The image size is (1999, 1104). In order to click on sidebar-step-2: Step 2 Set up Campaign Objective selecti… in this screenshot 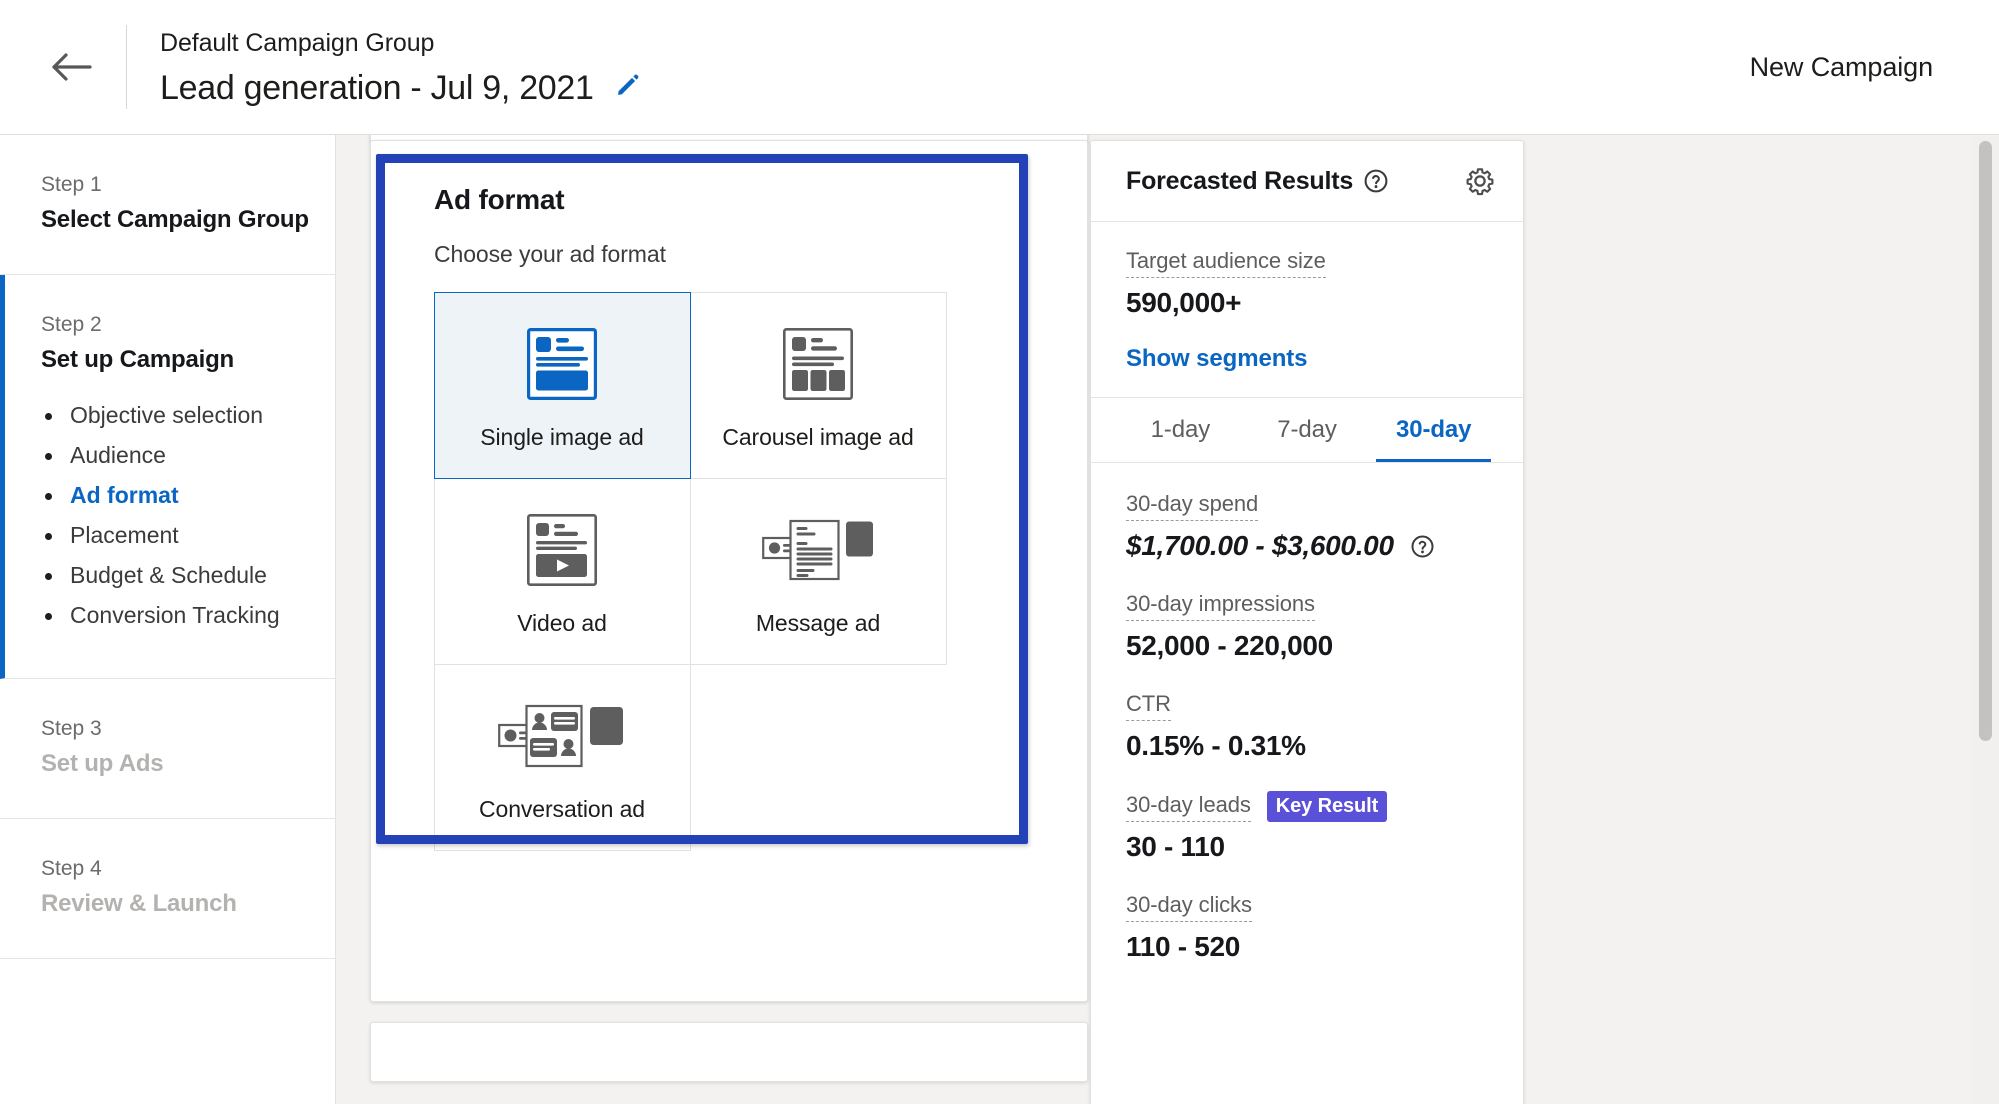, I will do `click(167, 477)`.